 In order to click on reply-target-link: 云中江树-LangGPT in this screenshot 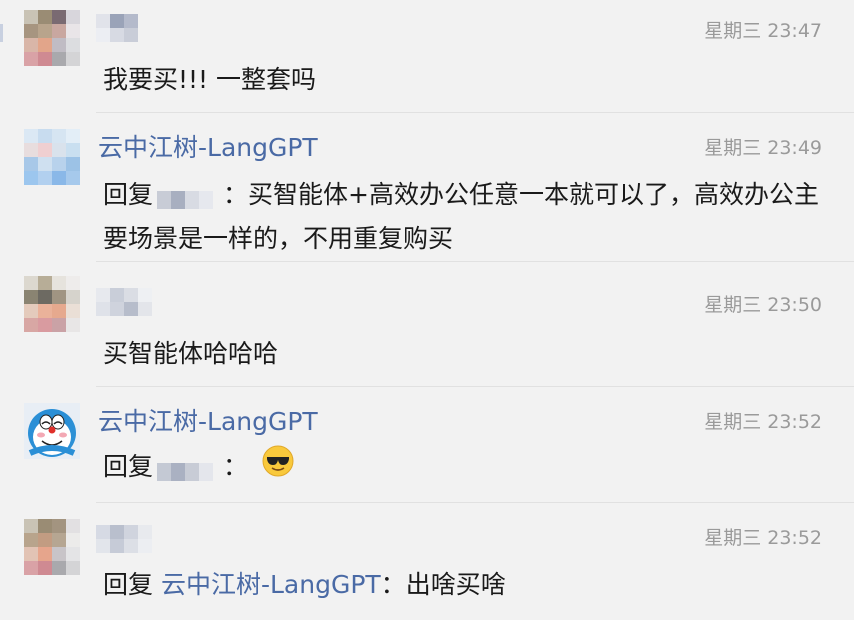, I will do `click(271, 584)`.